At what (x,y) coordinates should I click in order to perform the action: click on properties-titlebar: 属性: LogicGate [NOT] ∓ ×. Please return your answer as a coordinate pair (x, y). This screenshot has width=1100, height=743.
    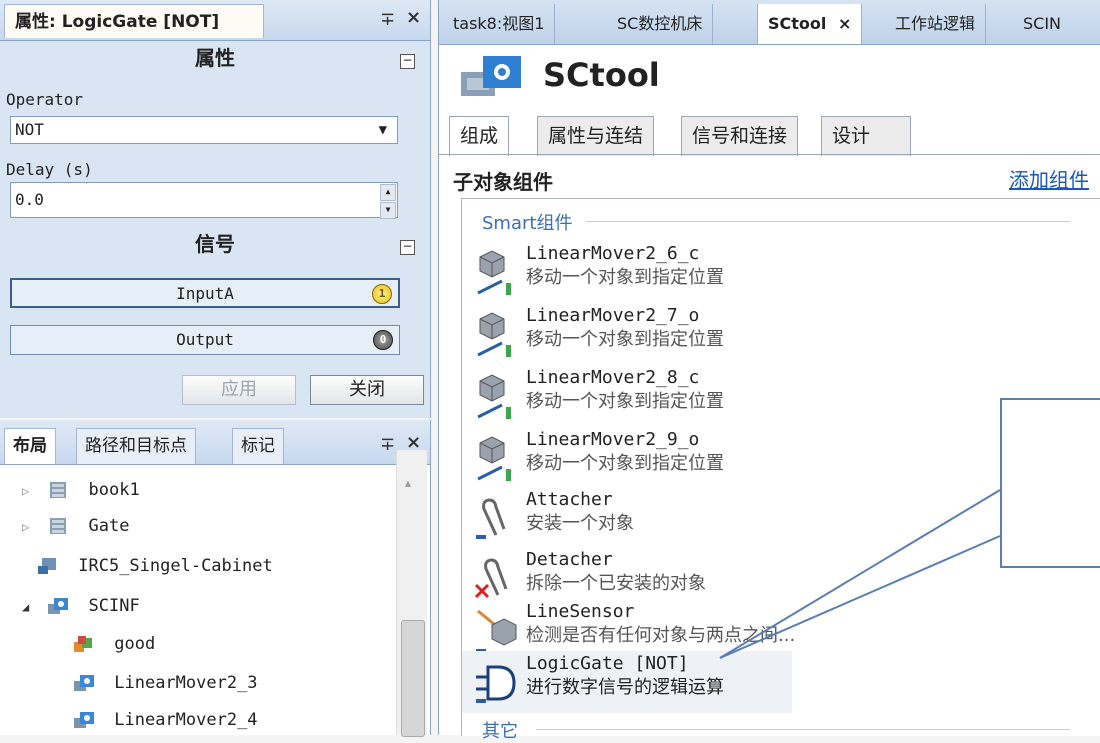
    Looking at the image, I should click on (215, 20).